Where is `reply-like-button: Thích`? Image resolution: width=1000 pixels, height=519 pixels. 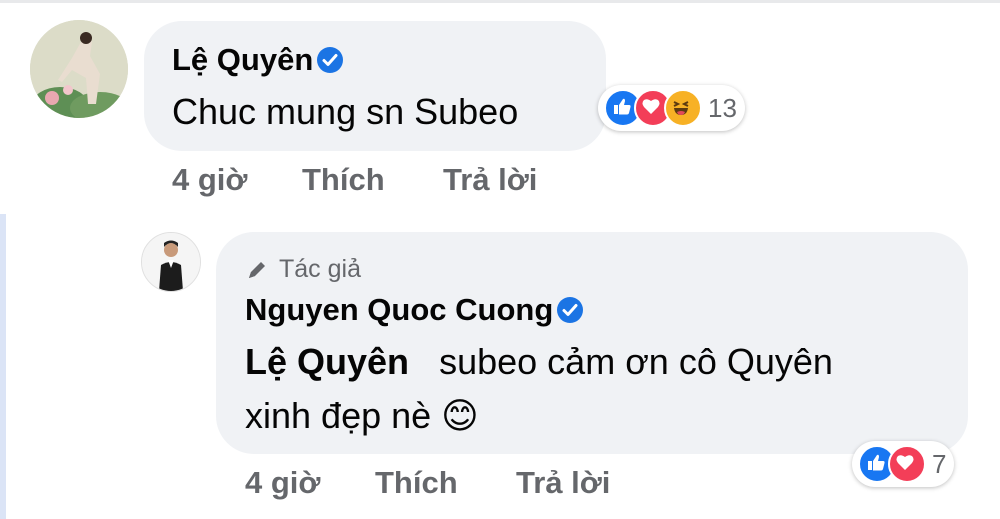 reply-like-button: Thích is located at coordinates (416, 483).